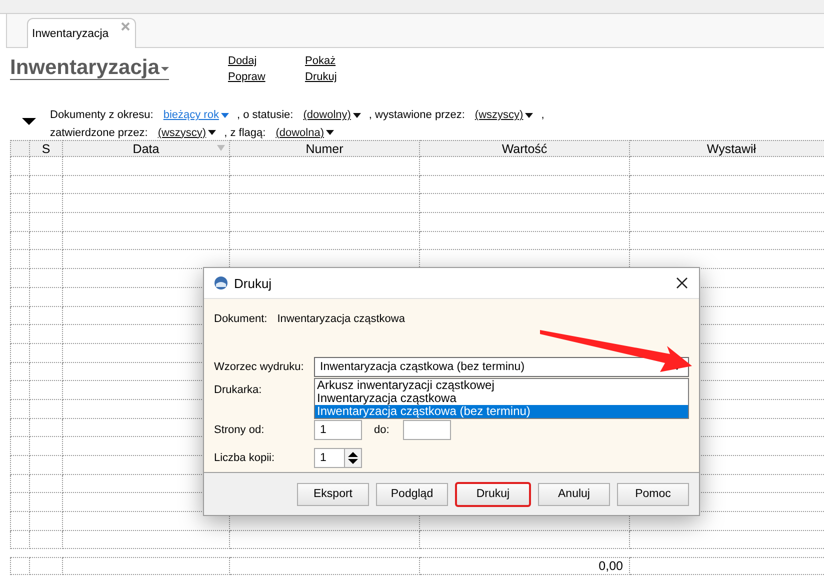 The height and width of the screenshot is (580, 824). Describe the element at coordinates (353, 461) in the screenshot. I see `spin-down-icon` at that location.